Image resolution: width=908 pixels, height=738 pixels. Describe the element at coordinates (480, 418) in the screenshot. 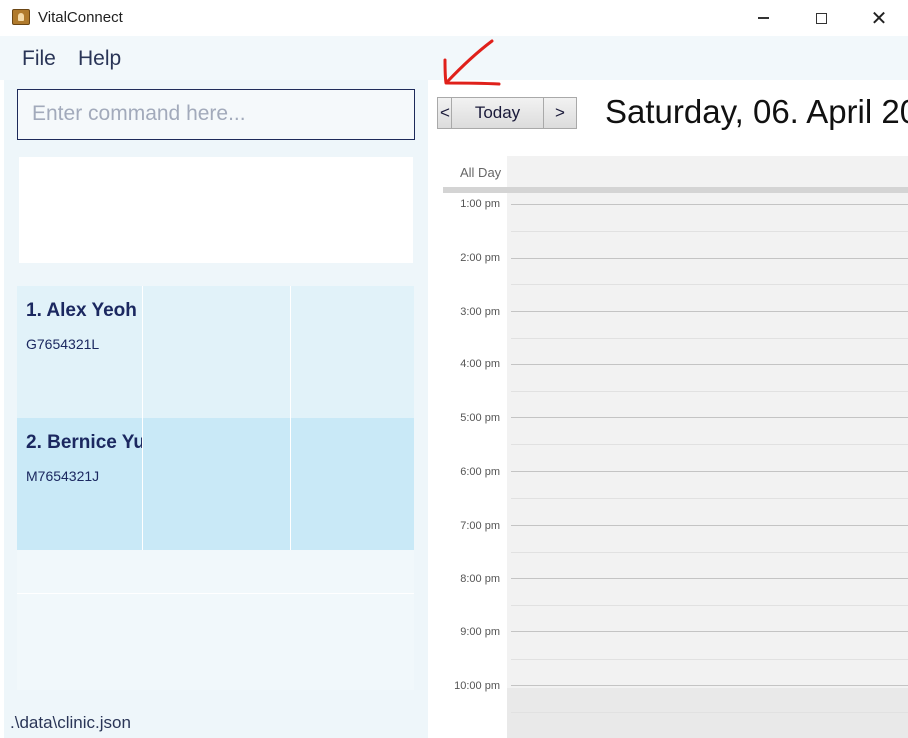

I see `hour-label: 5:00 pm` at that location.